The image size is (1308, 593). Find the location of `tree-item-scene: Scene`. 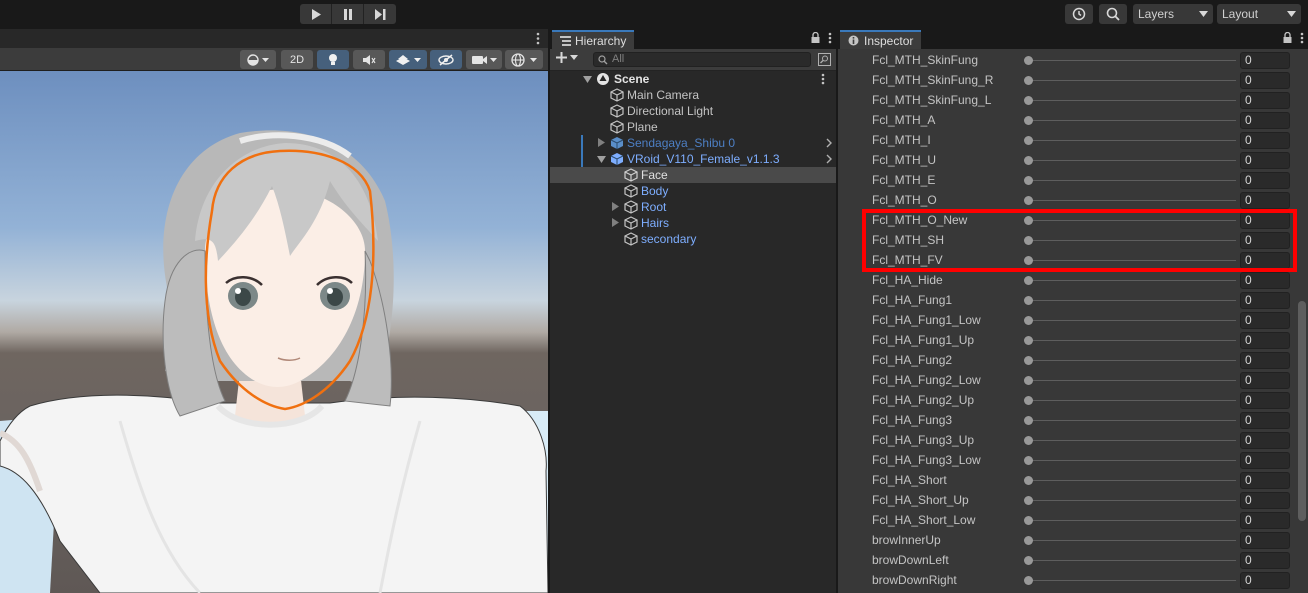

tree-item-scene: Scene is located at coordinates (693, 79).